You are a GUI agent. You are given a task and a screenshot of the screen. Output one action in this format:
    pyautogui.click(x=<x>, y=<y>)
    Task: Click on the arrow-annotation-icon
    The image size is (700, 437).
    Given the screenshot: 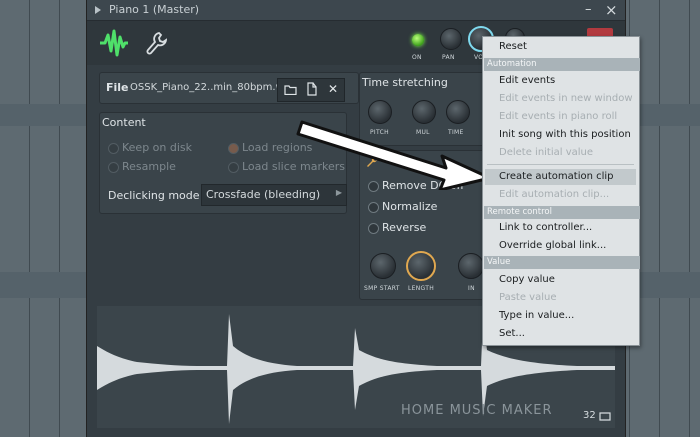 What is the action you would take?
    pyautogui.click(x=394, y=155)
    